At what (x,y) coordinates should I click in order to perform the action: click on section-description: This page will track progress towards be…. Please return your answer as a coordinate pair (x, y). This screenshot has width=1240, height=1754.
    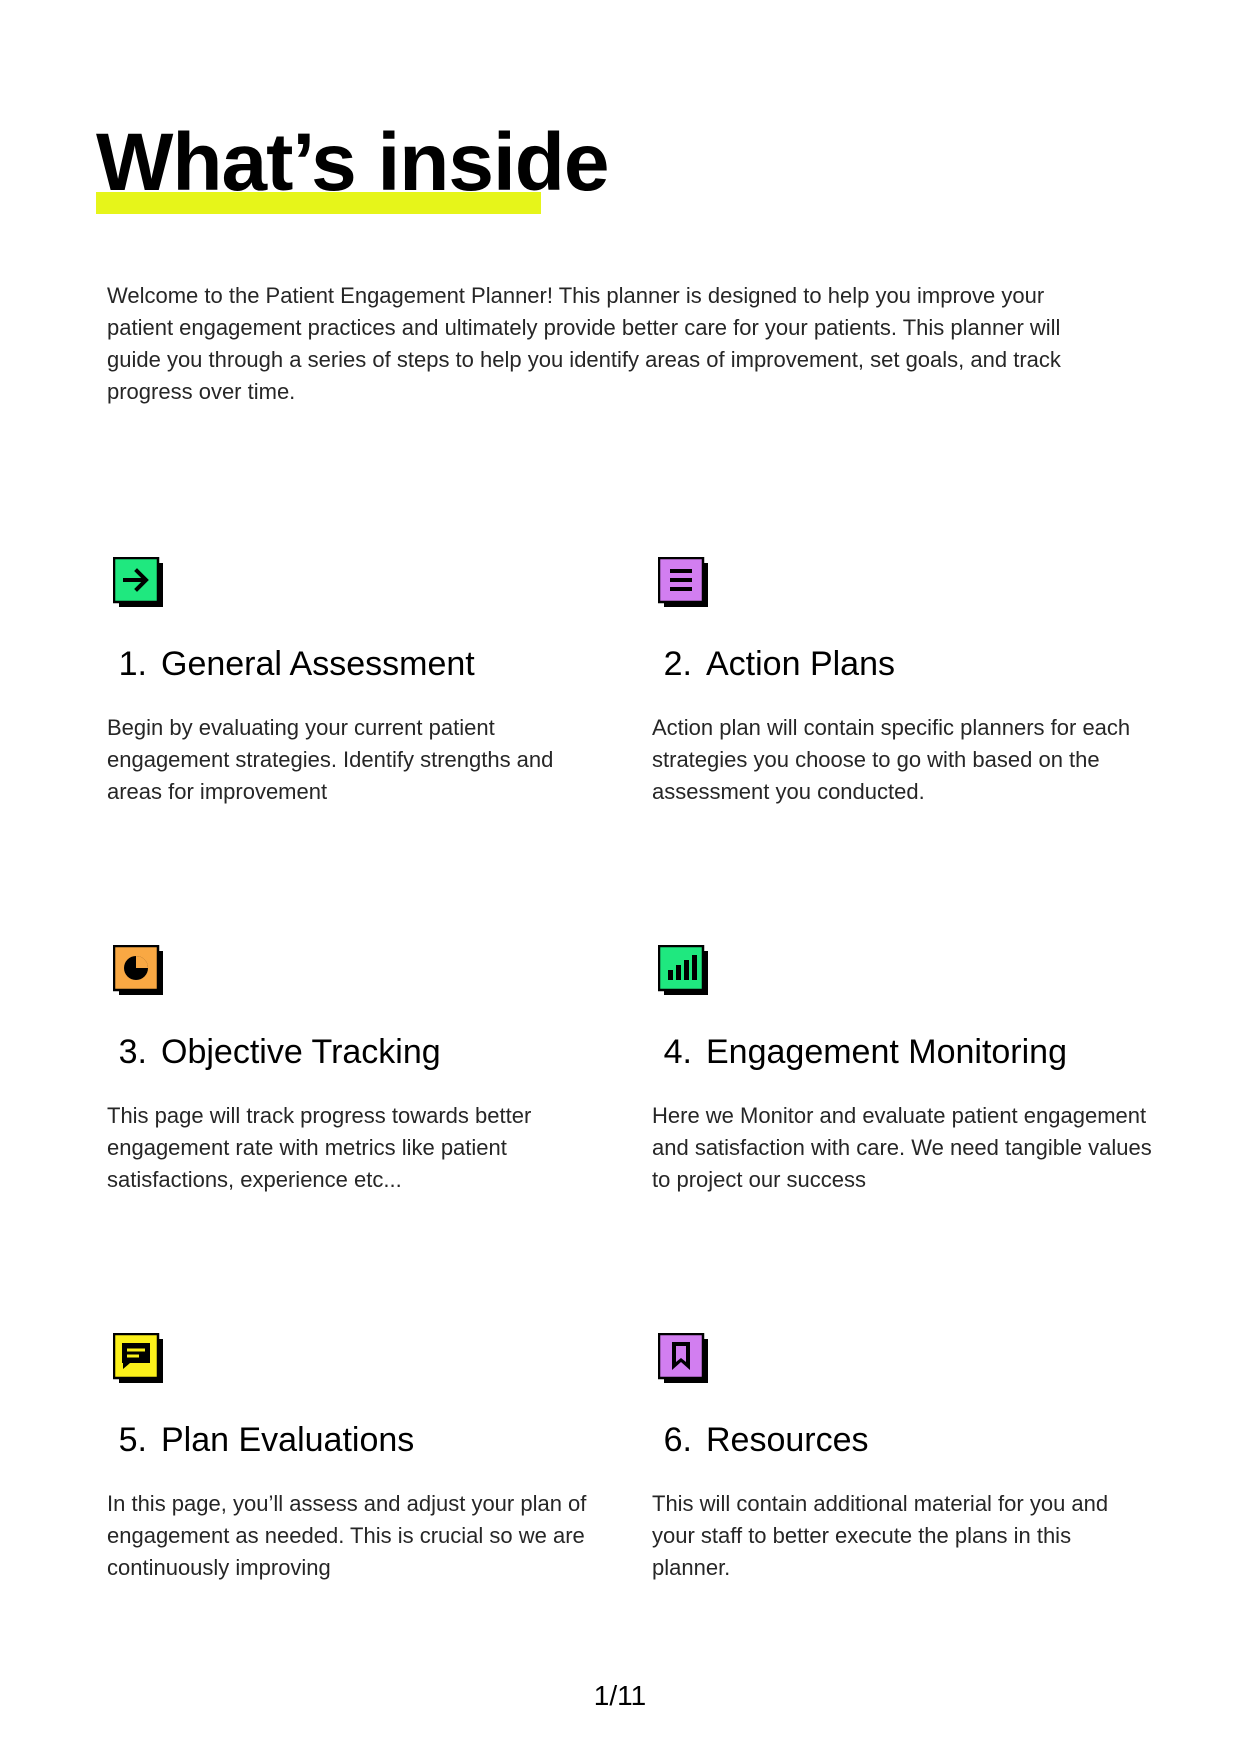
    Looking at the image, I should click on (319, 1147).